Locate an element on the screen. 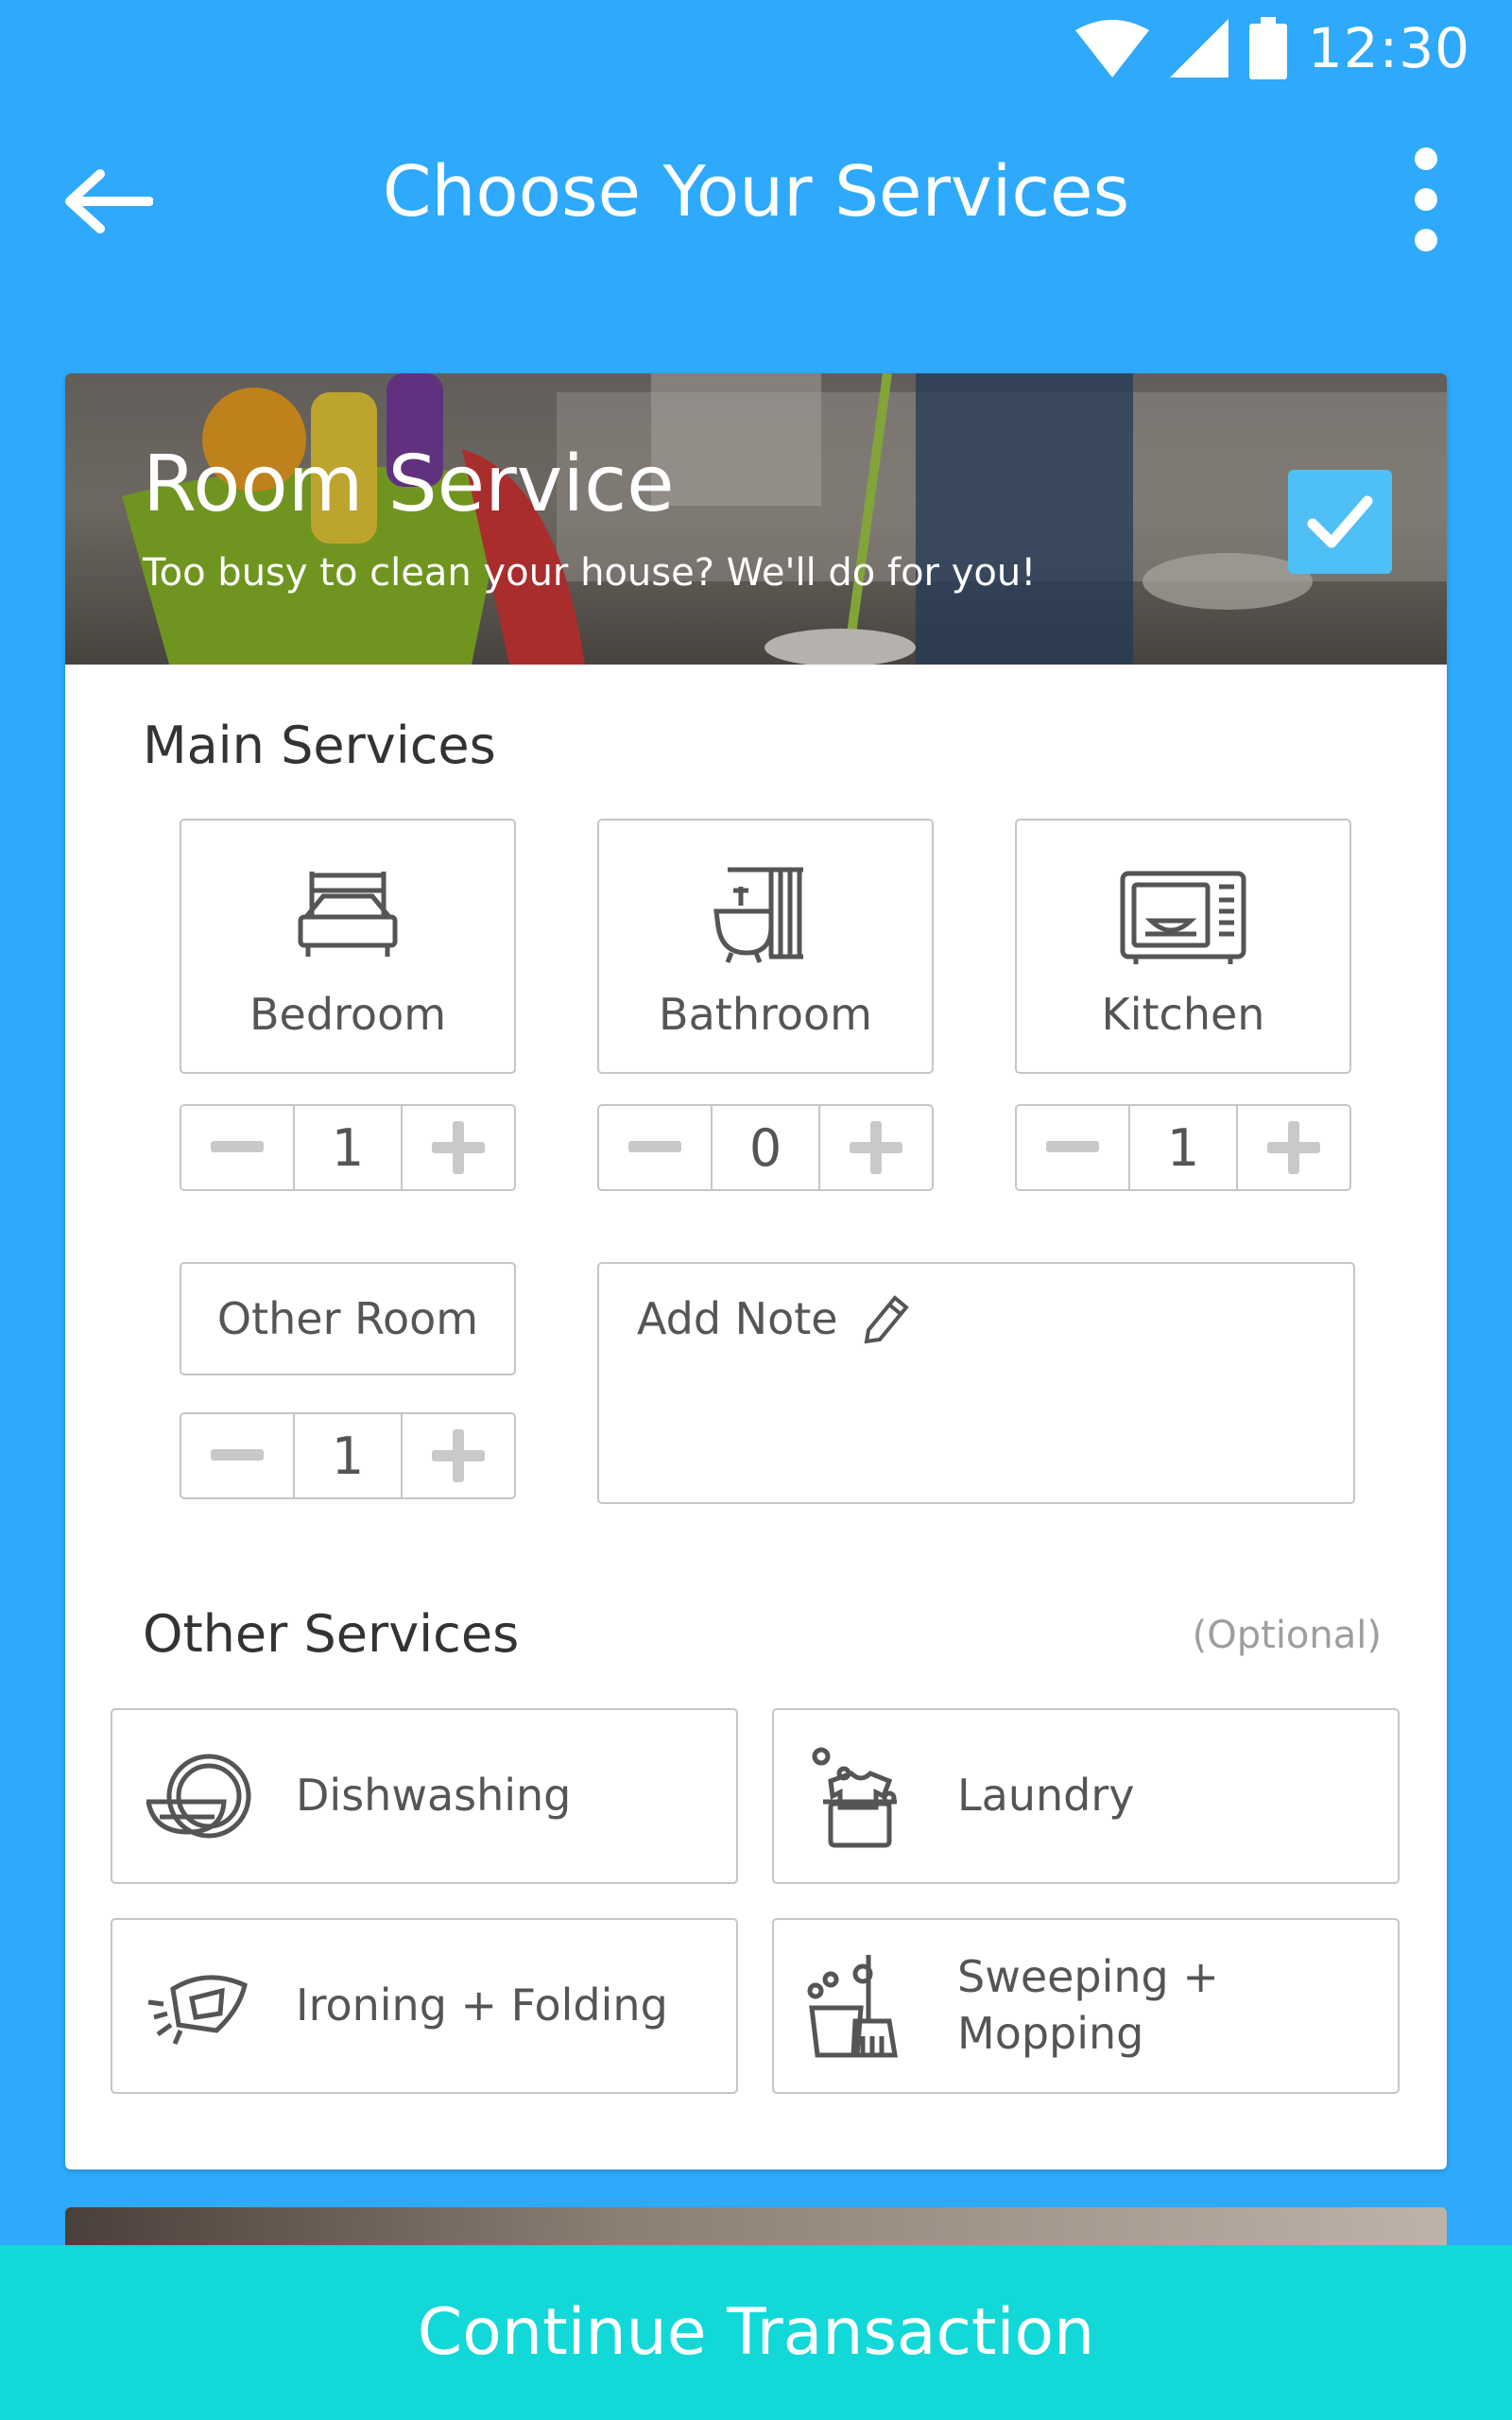 Image resolution: width=1512 pixels, height=2420 pixels. bathroom-increment-button is located at coordinates (876, 1147).